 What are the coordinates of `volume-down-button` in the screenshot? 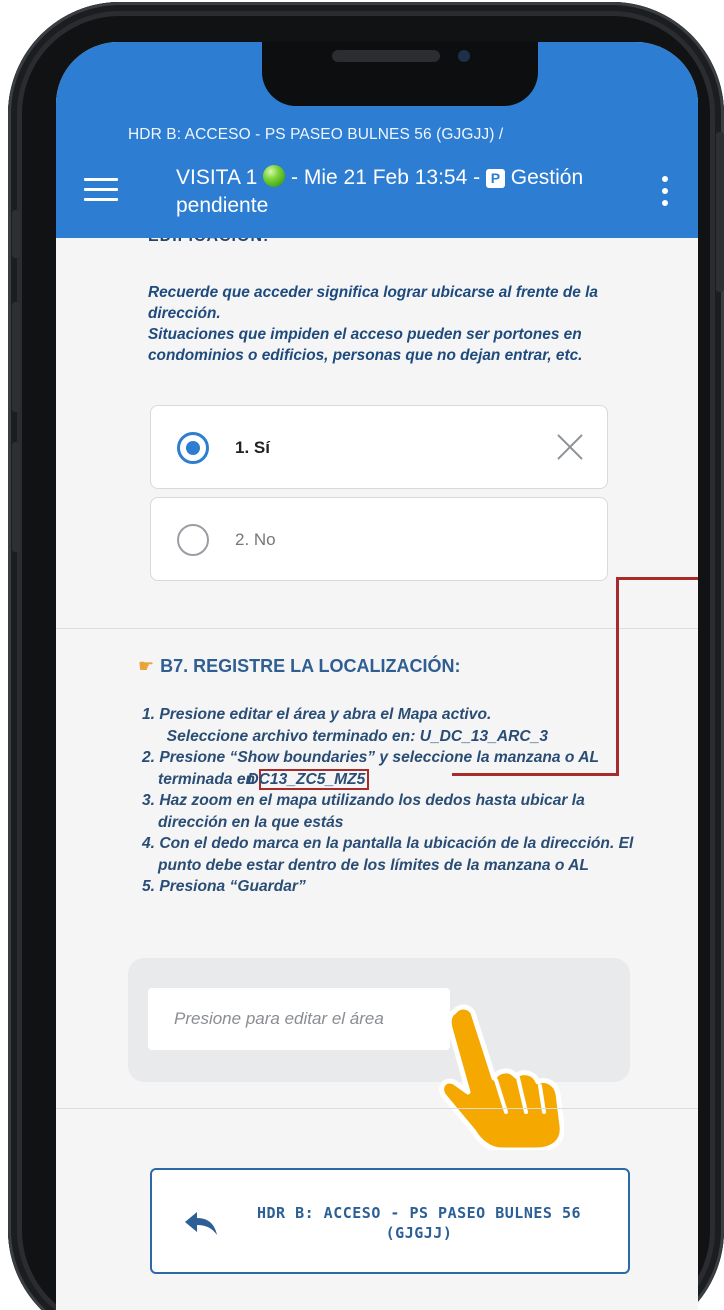 It's located at (16, 497).